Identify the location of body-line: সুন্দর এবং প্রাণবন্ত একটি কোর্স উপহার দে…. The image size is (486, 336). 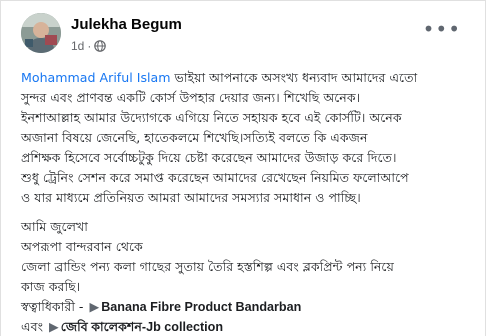
(191, 97).